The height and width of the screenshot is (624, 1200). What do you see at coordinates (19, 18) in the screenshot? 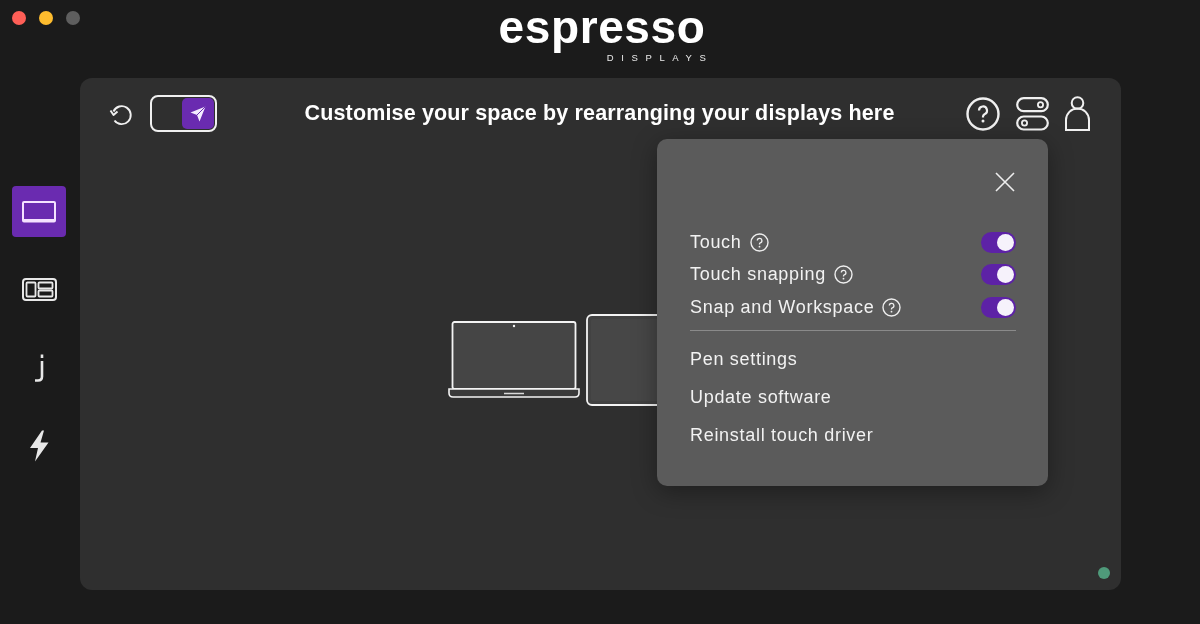
I see `close-window-icon` at bounding box center [19, 18].